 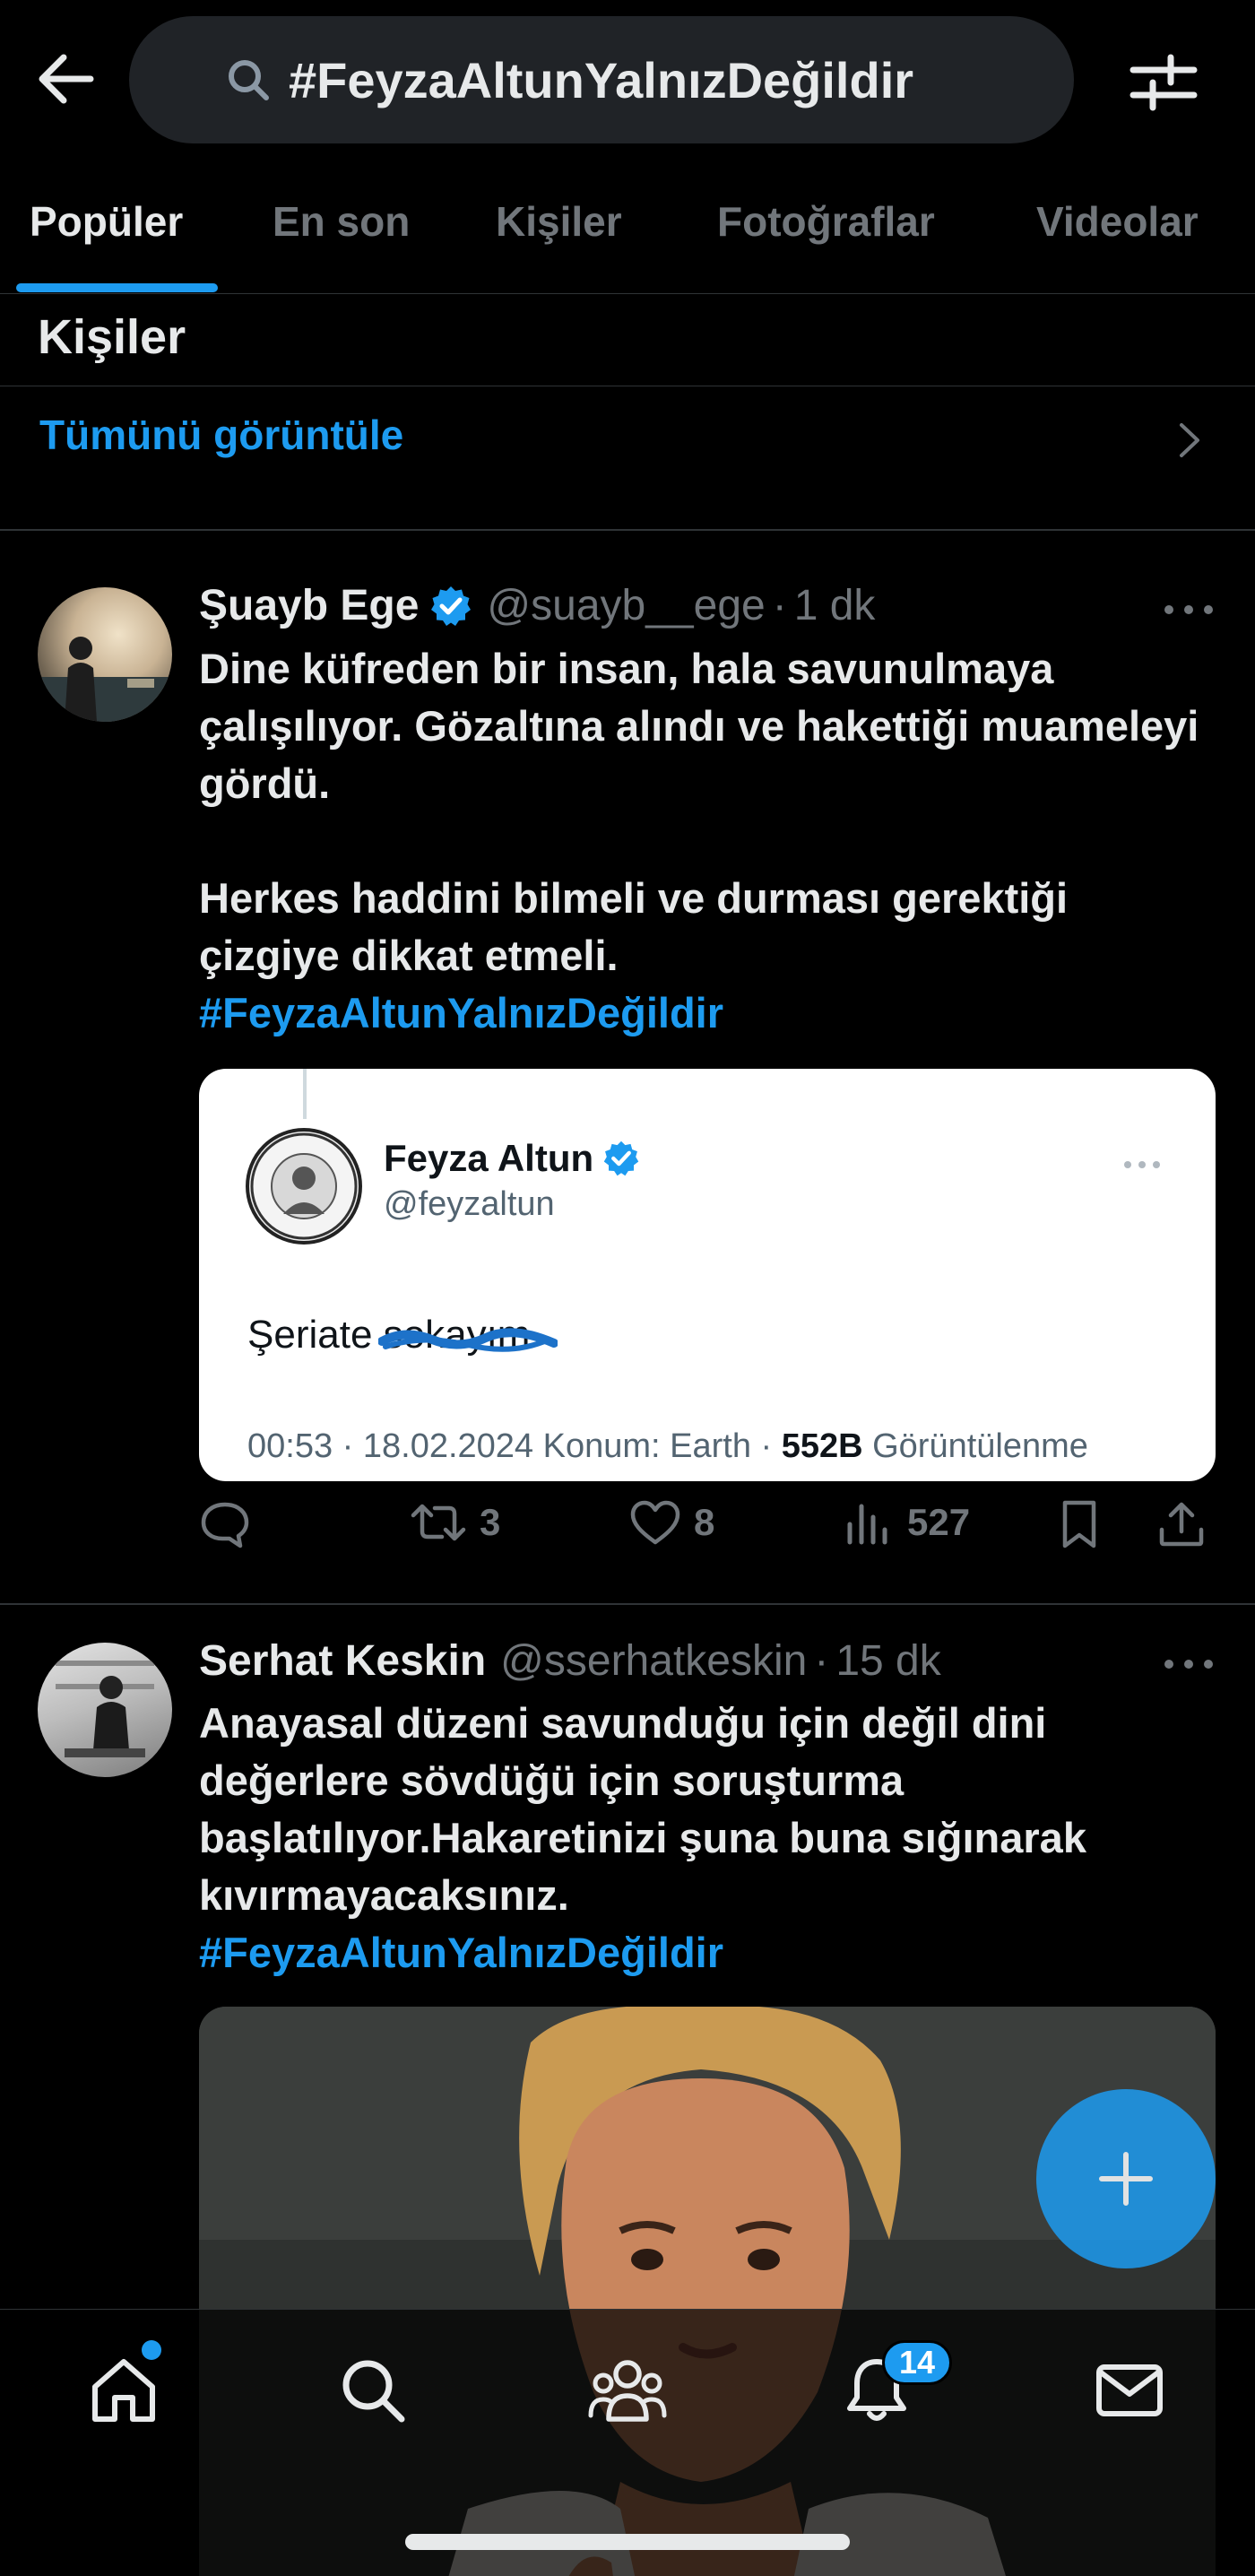 I want to click on views-chart-icon, so click(x=867, y=1524).